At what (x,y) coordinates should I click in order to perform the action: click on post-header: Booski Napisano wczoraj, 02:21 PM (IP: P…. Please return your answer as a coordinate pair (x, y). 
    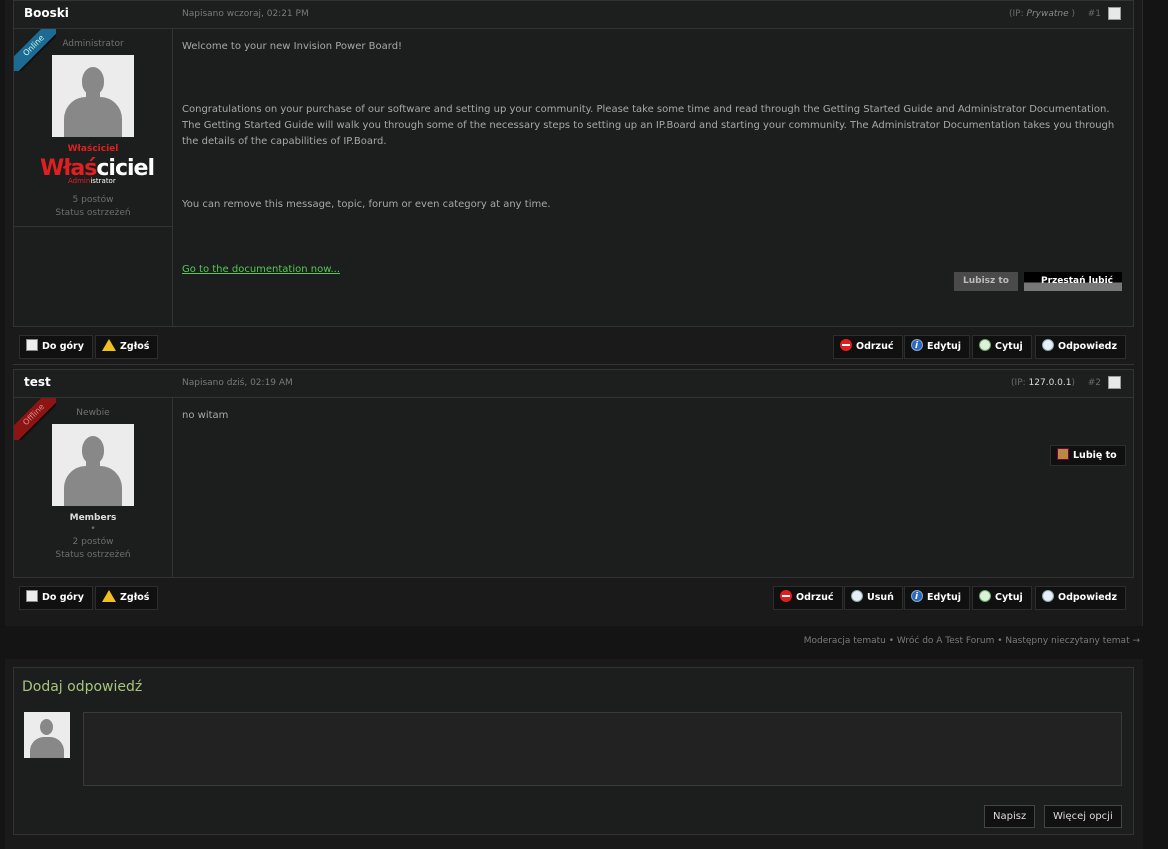
    Looking at the image, I should click on (573, 15).